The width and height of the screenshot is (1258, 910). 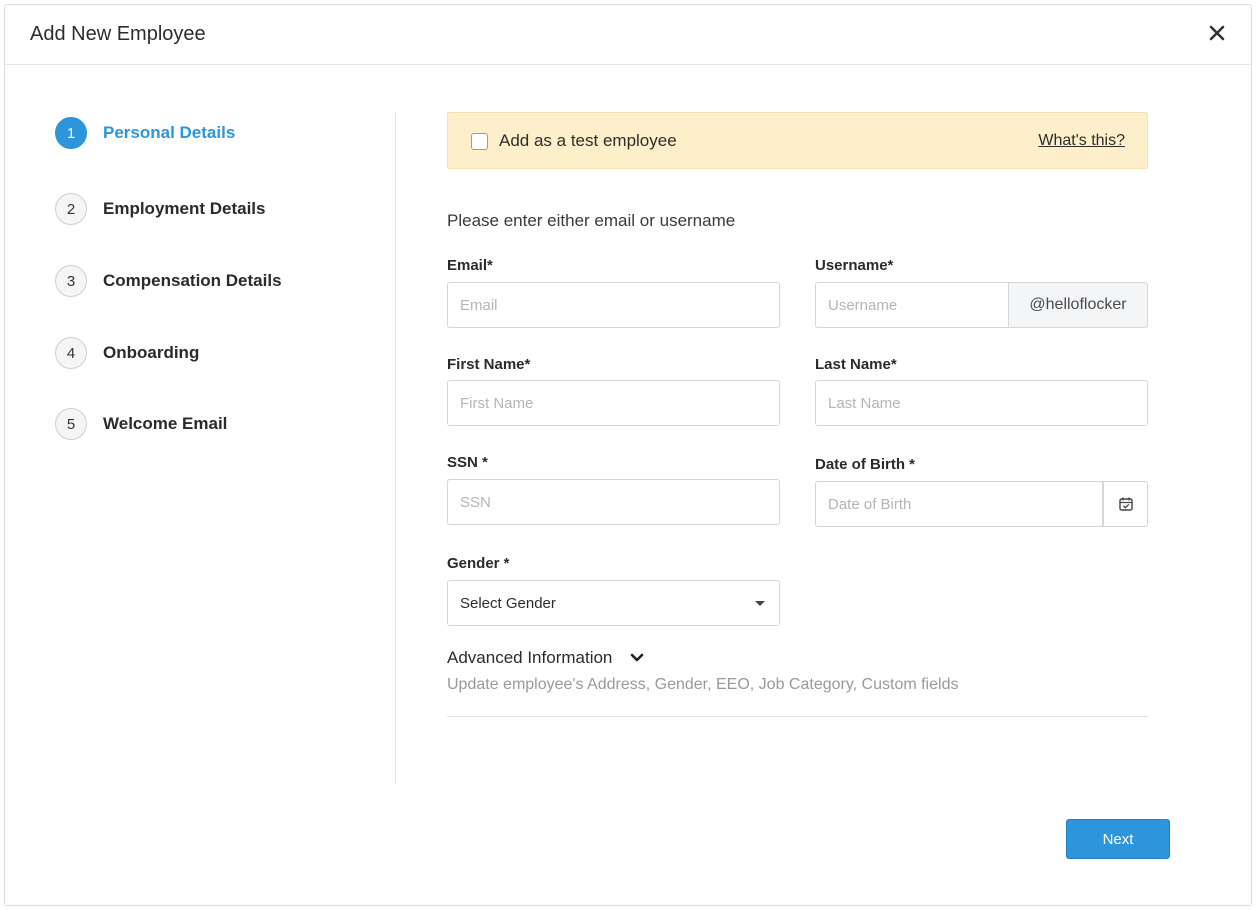 What do you see at coordinates (588, 141) in the screenshot?
I see `test-employee-label: Add as a test employee` at bounding box center [588, 141].